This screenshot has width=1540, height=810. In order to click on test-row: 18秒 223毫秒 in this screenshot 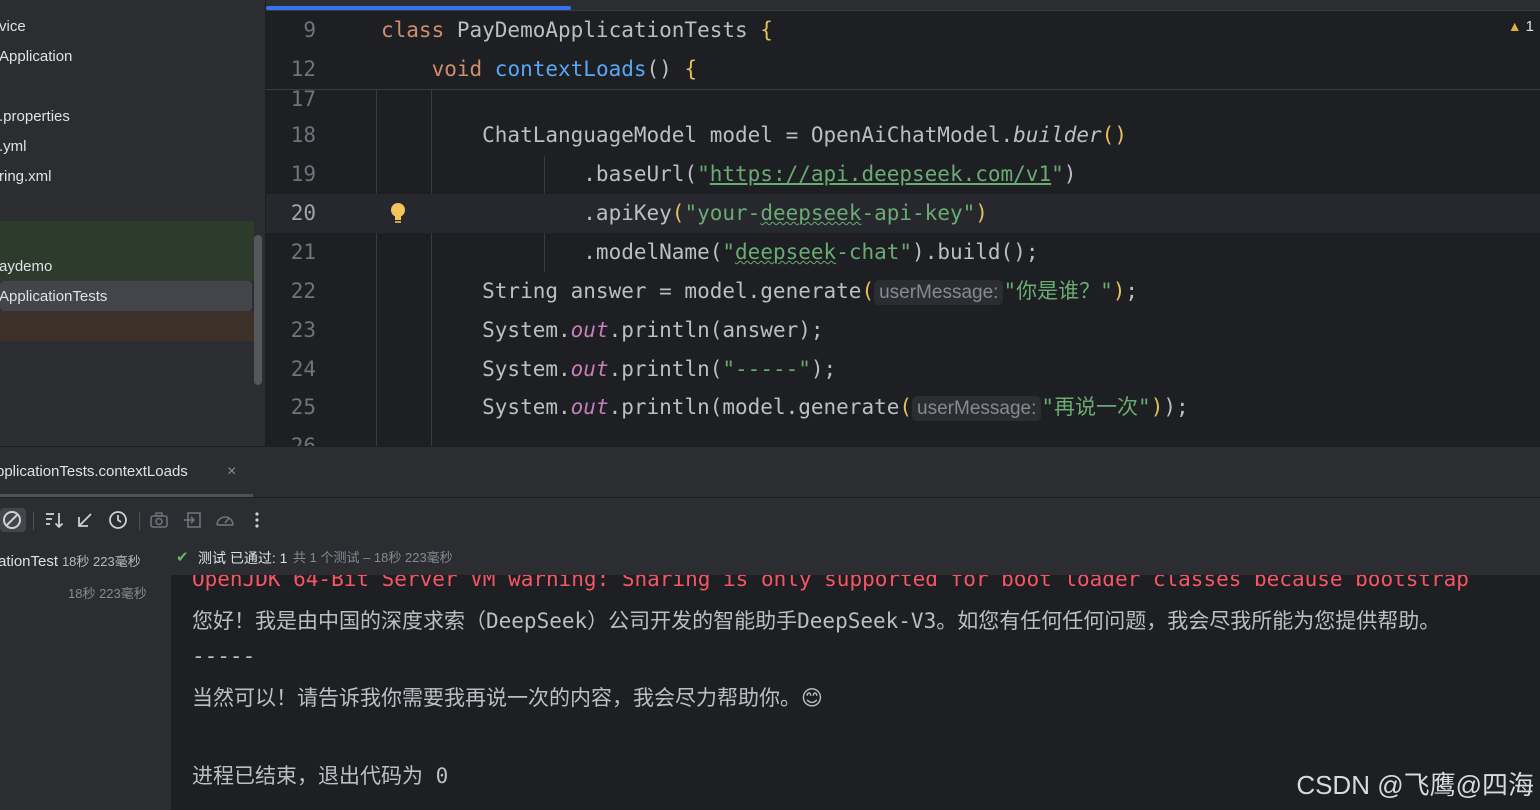, I will do `click(107, 592)`.